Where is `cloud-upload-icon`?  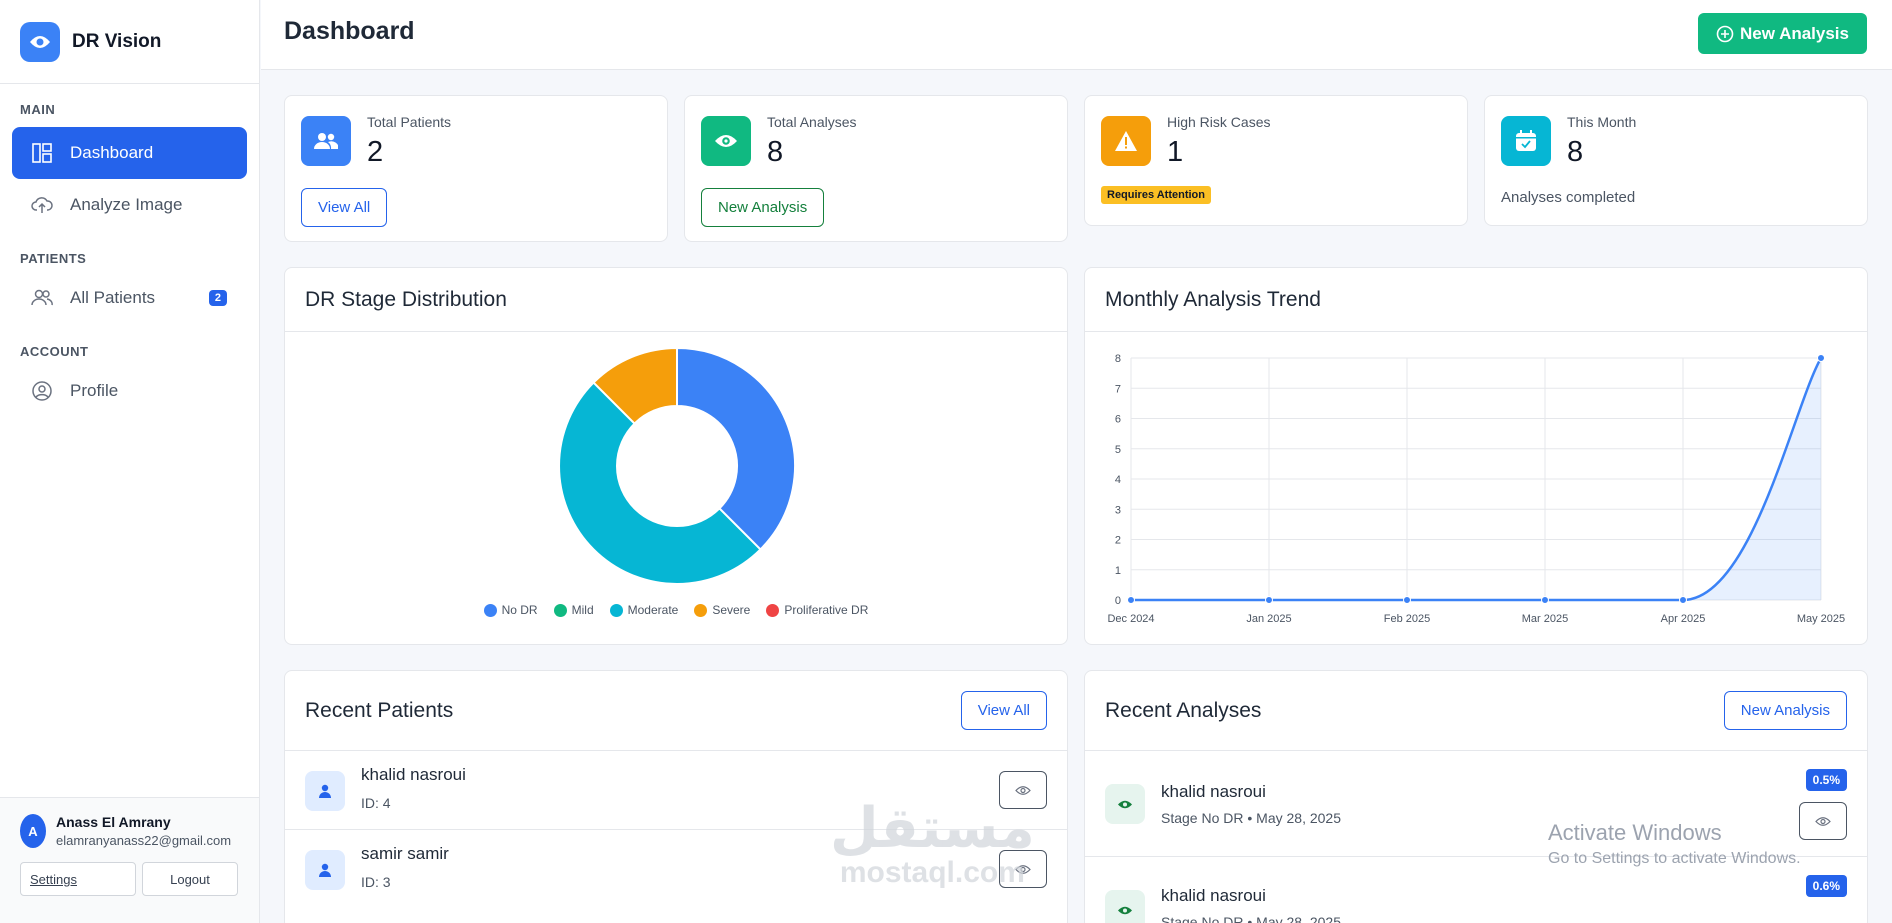
cloud-upload-icon is located at coordinates (42, 205).